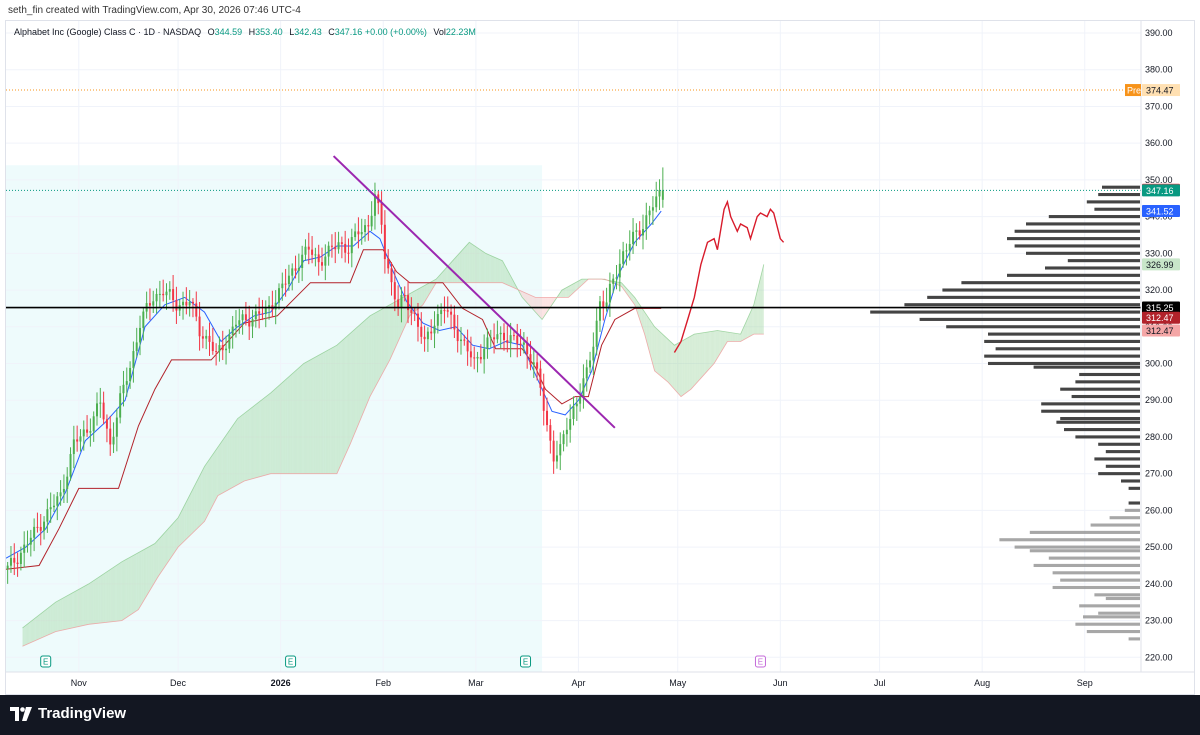  What do you see at coordinates (600, 715) in the screenshot?
I see `footer-bar: TradingView` at bounding box center [600, 715].